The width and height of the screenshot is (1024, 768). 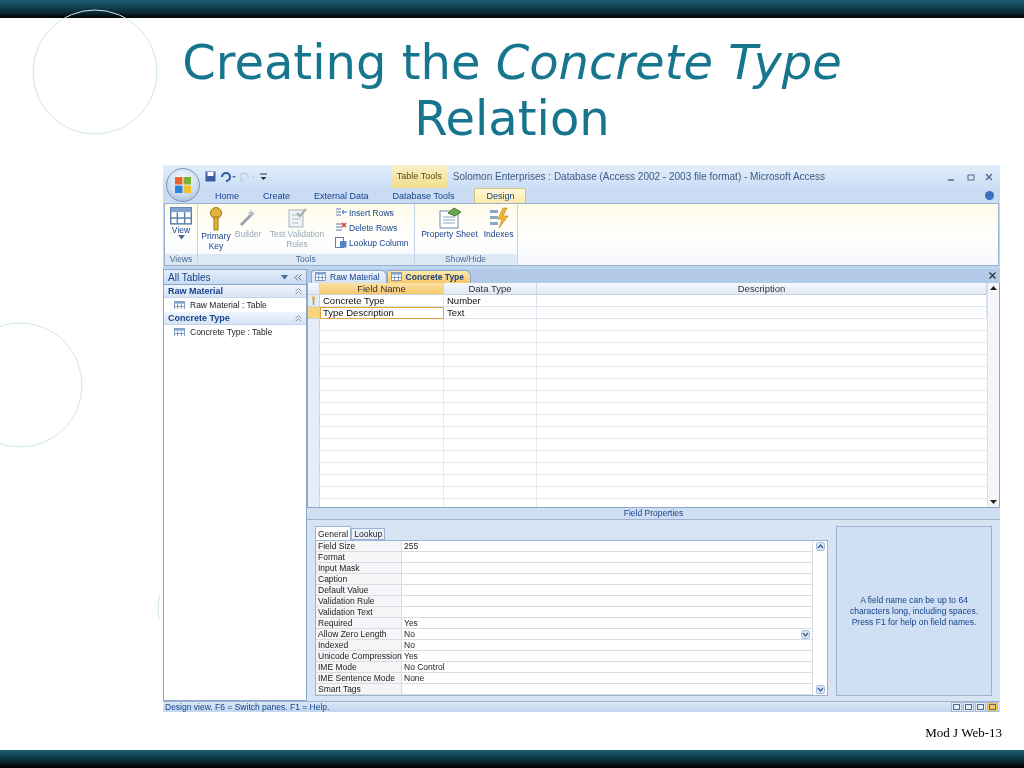 What do you see at coordinates (805, 634) in the screenshot?
I see `dropdown-arrow-icon` at bounding box center [805, 634].